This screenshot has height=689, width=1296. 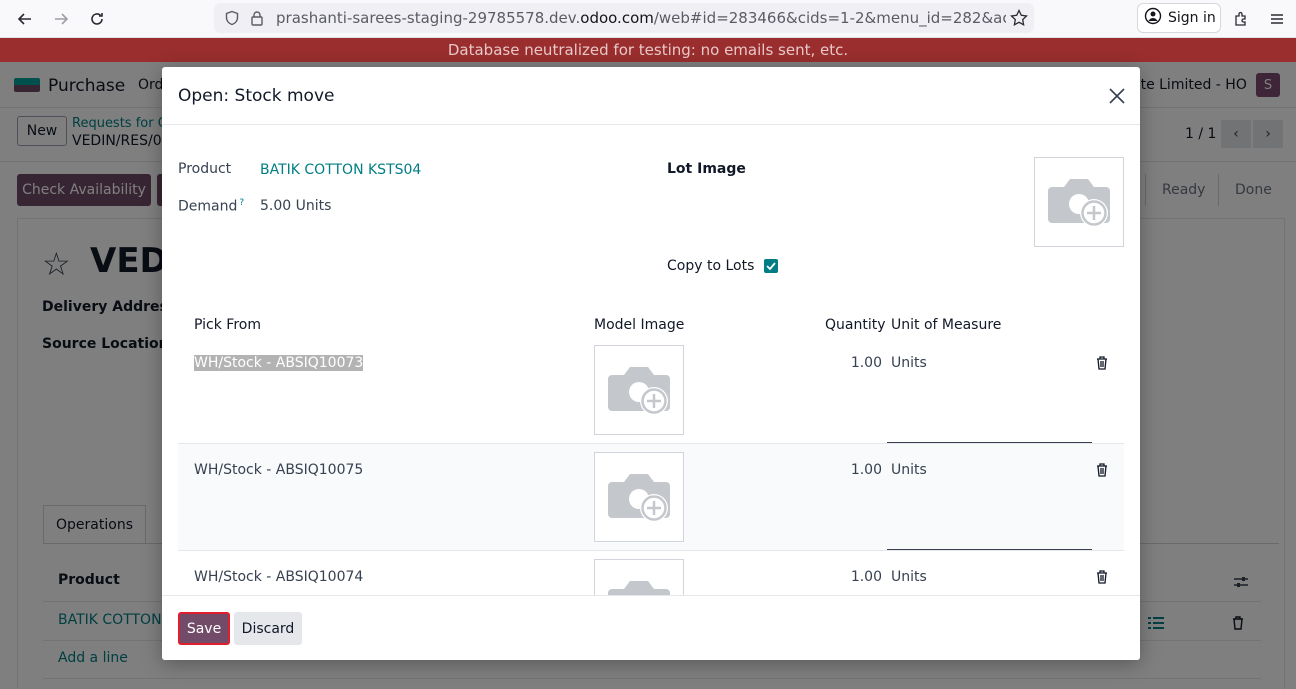 I want to click on account-icon, so click(x=1153, y=18).